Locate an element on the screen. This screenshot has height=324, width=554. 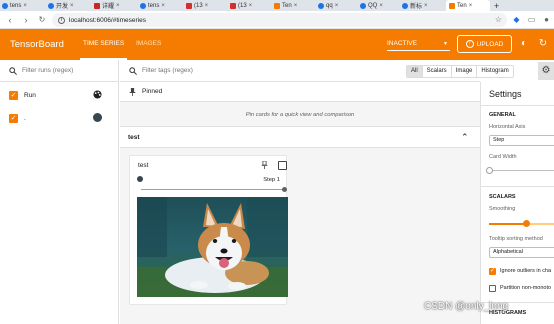
card-type-filter: All Scalars Image Histogram is located at coordinates (460, 71).